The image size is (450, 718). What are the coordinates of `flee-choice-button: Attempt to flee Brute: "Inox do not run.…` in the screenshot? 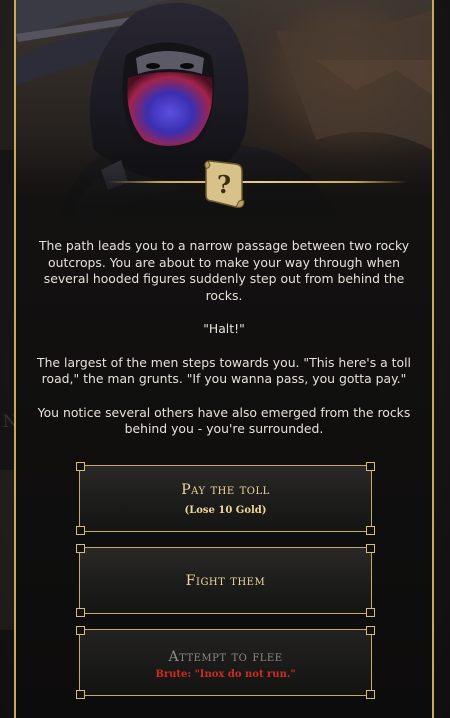 It's located at (225, 662).